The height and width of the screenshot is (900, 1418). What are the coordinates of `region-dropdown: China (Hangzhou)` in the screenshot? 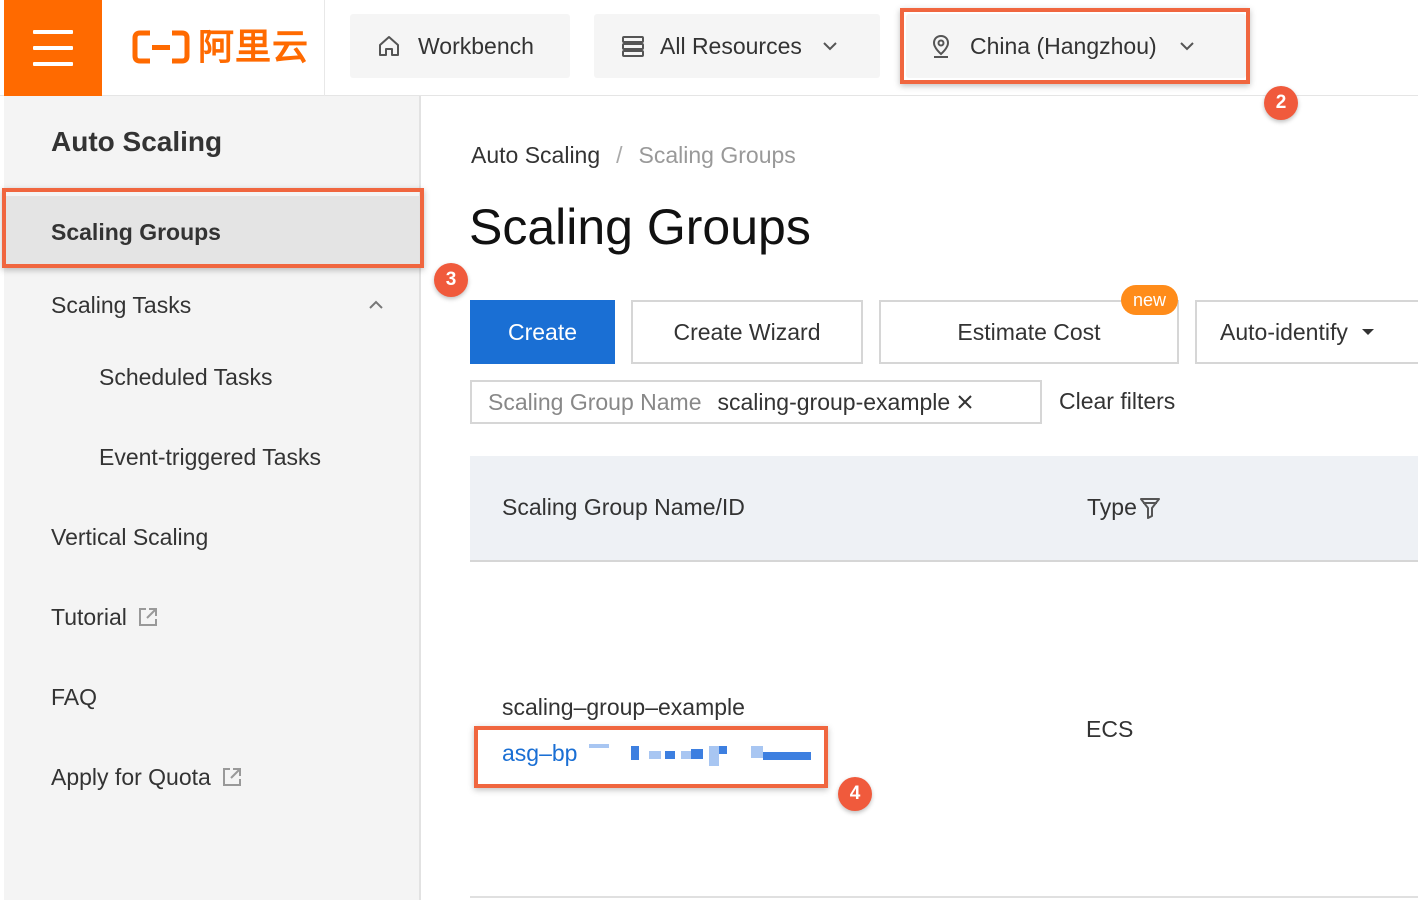 It's located at (1076, 46).